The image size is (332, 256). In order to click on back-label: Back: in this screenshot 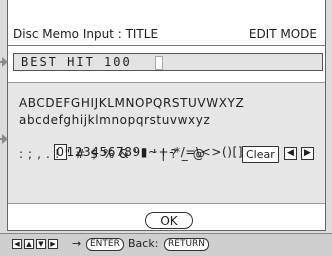, I will do `click(143, 243)`.